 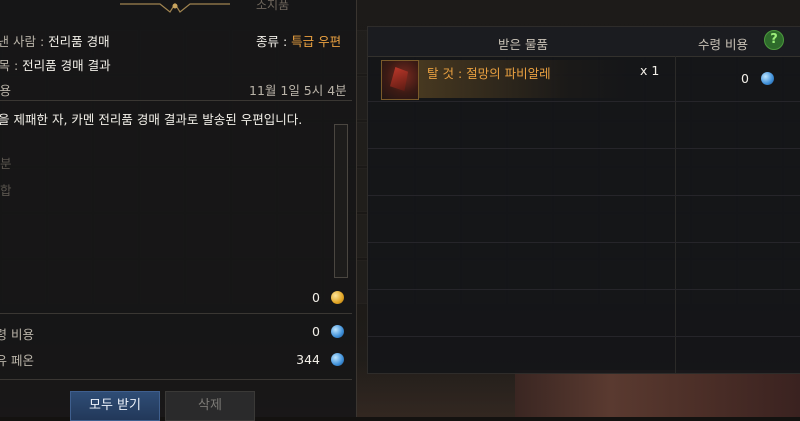 What do you see at coordinates (6, 163) in the screenshot?
I see `side-label-1: 분` at bounding box center [6, 163].